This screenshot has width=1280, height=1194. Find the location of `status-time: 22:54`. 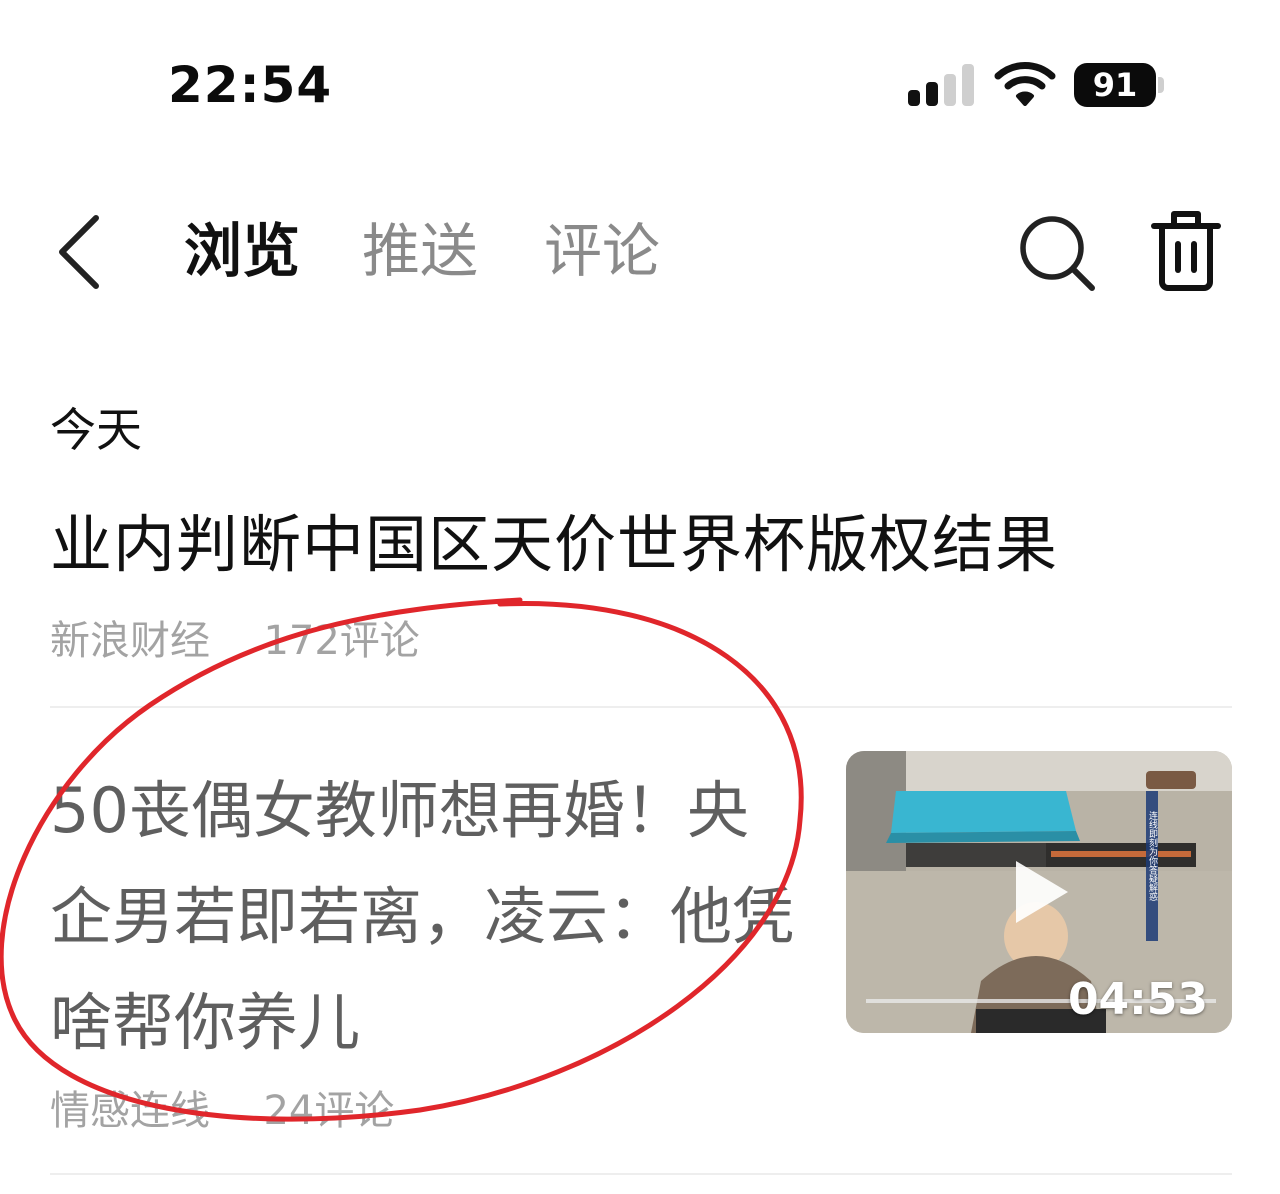

status-time: 22:54 is located at coordinates (250, 85).